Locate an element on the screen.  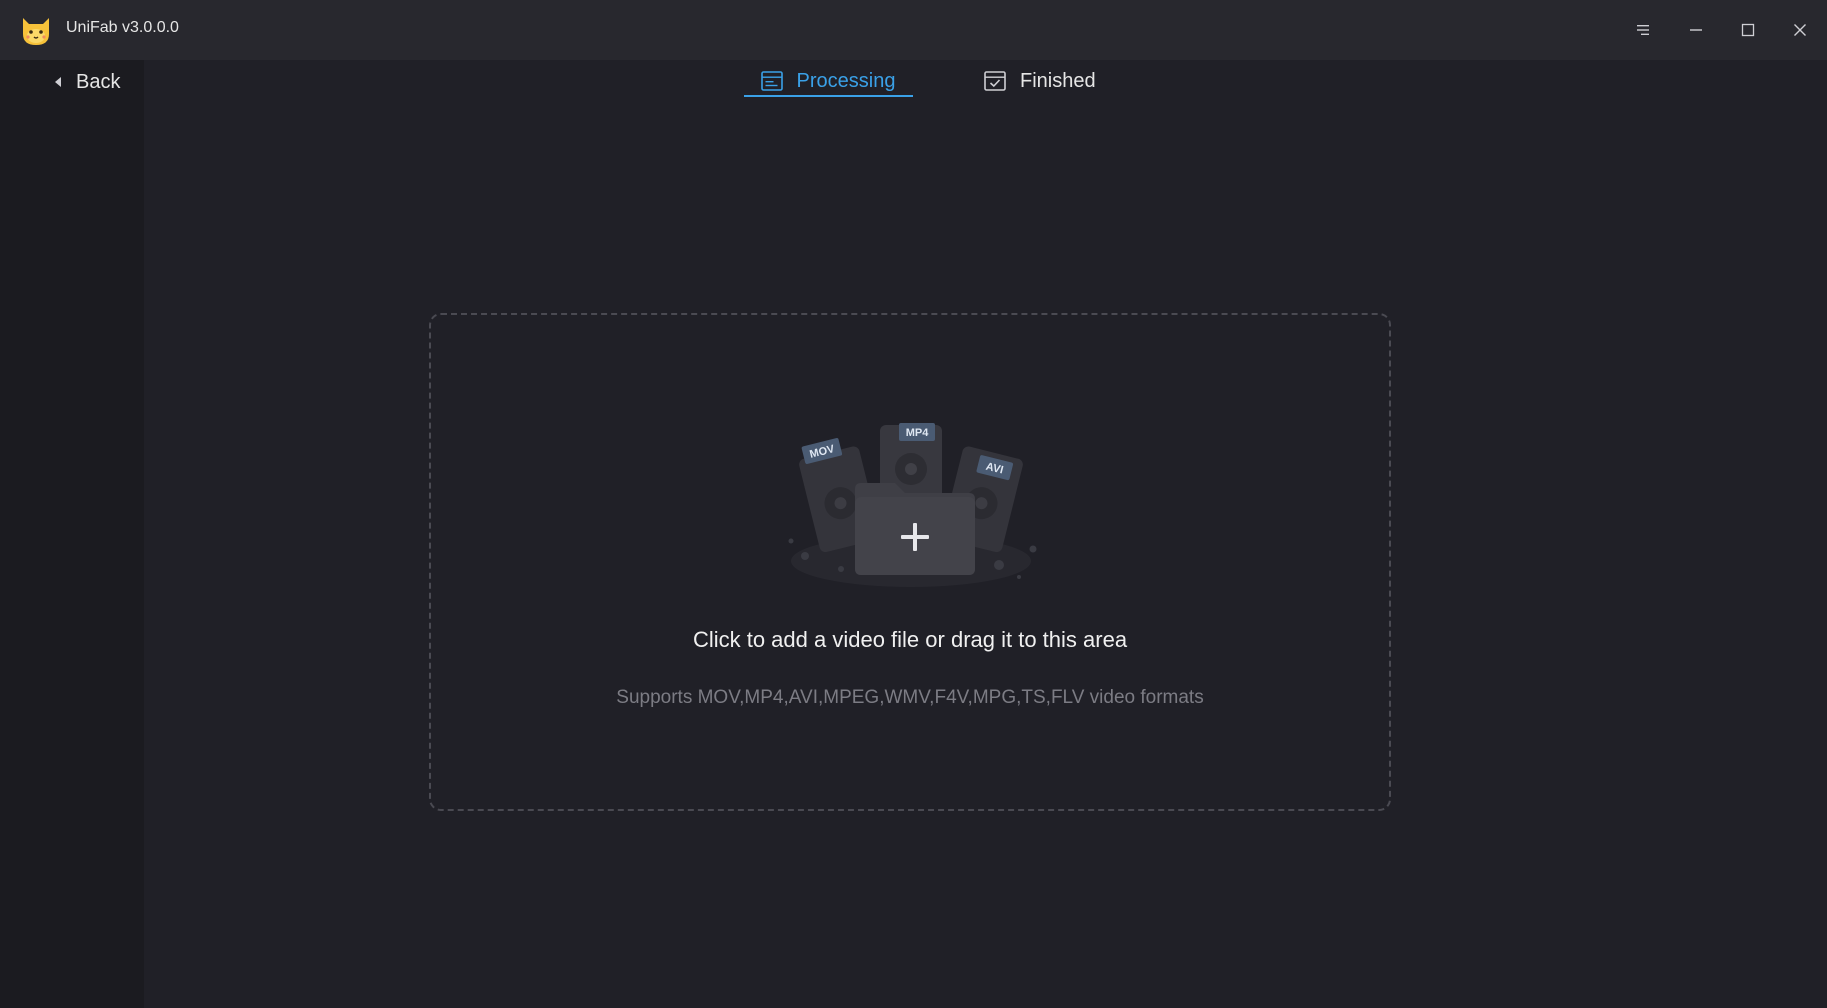
processing-list-icon is located at coordinates (771, 81).